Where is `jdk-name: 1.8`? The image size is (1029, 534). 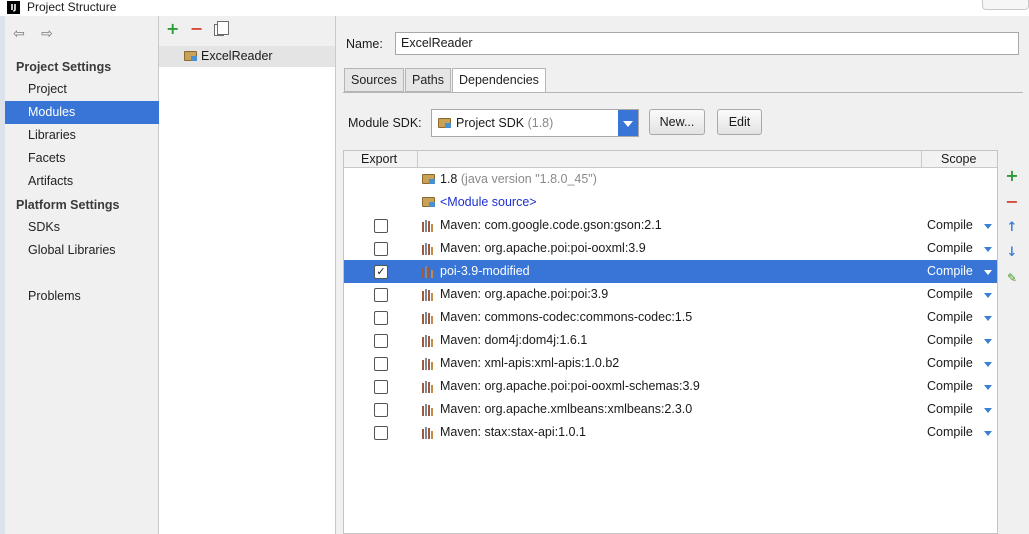
jdk-name: 1.8 is located at coordinates (449, 179).